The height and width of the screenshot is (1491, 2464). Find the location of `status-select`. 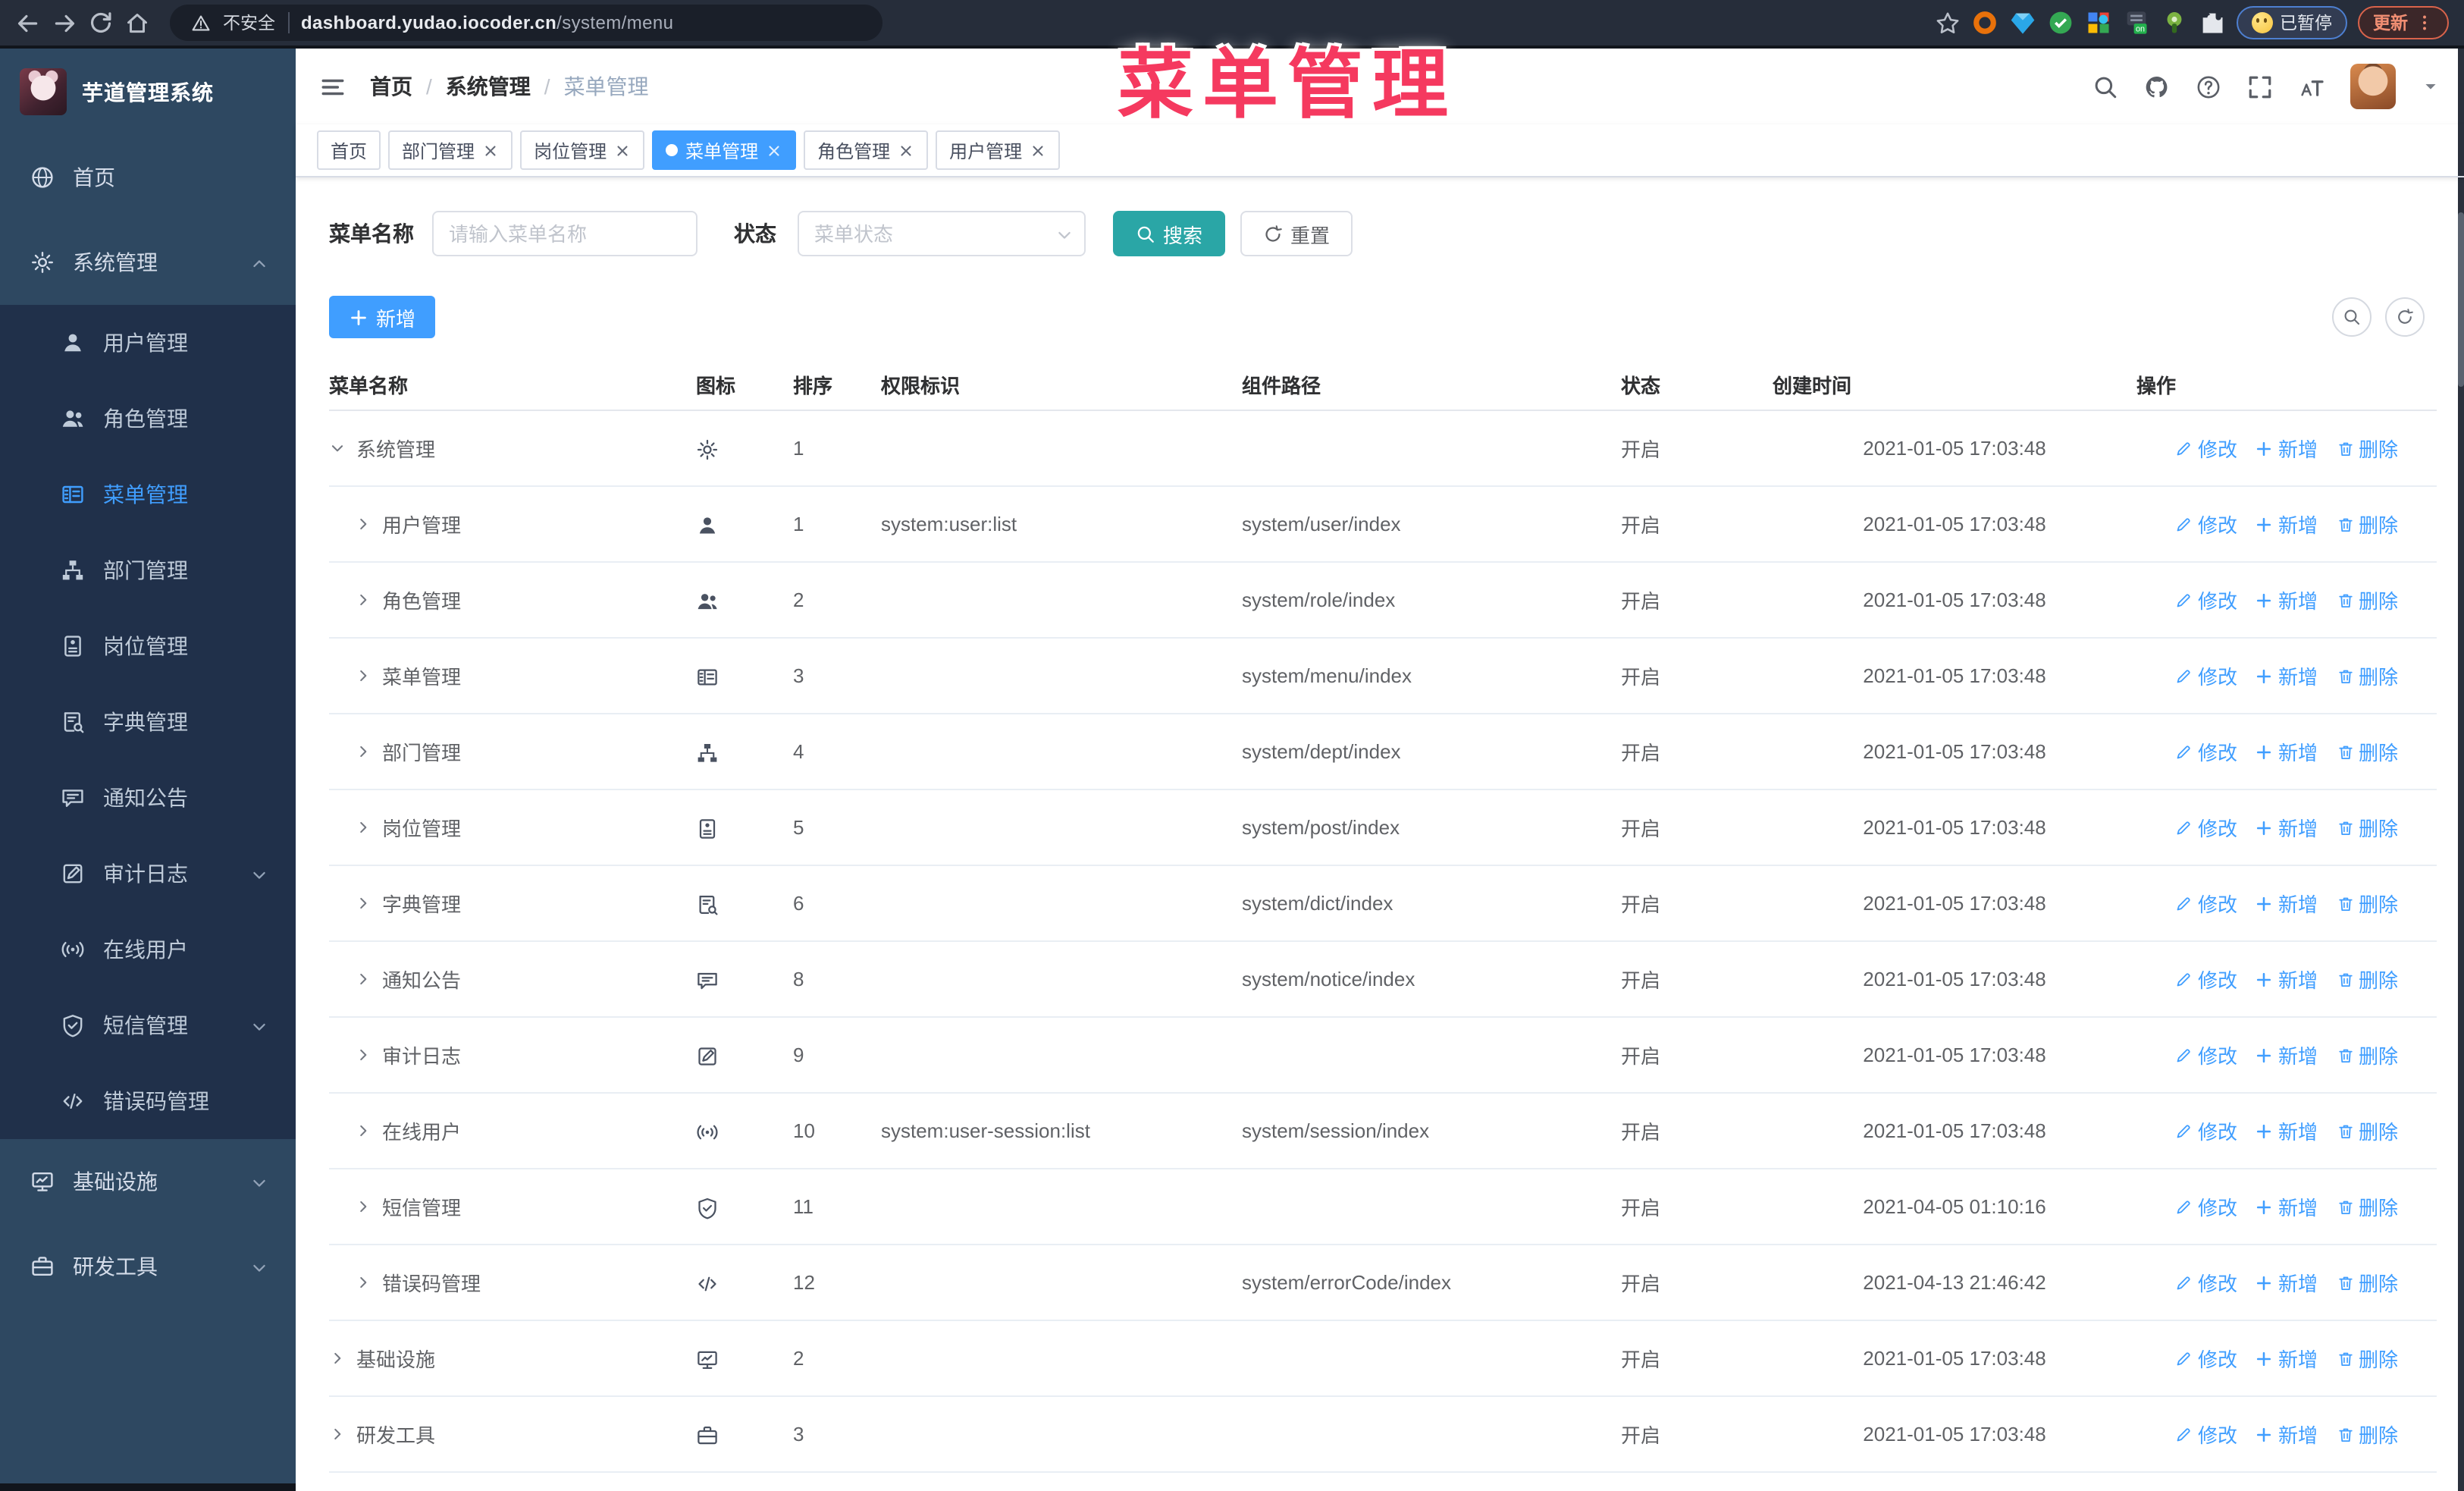

status-select is located at coordinates (942, 233).